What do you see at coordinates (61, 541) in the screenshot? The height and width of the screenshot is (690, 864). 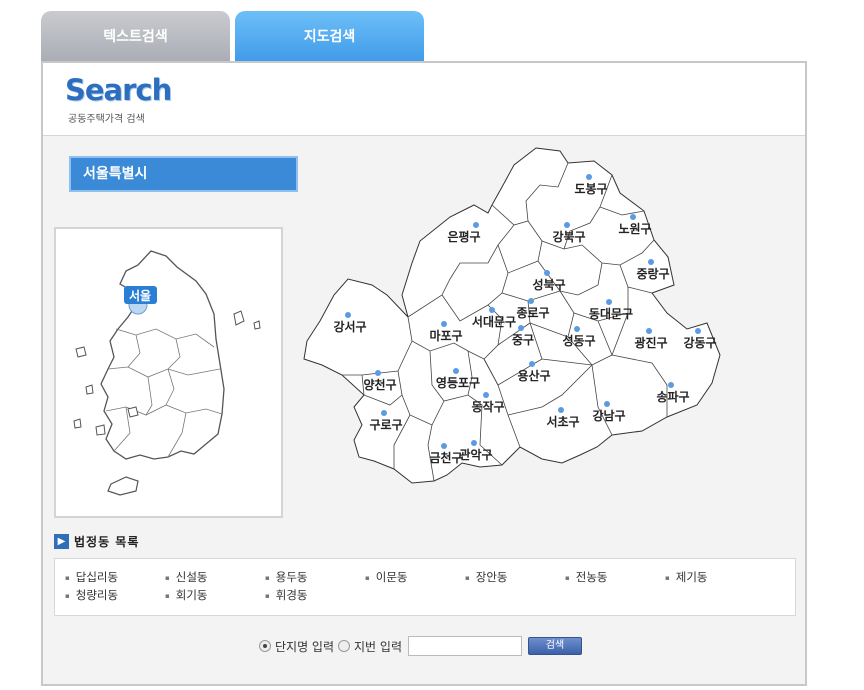 I see `arrow-right-icon: ▶` at bounding box center [61, 541].